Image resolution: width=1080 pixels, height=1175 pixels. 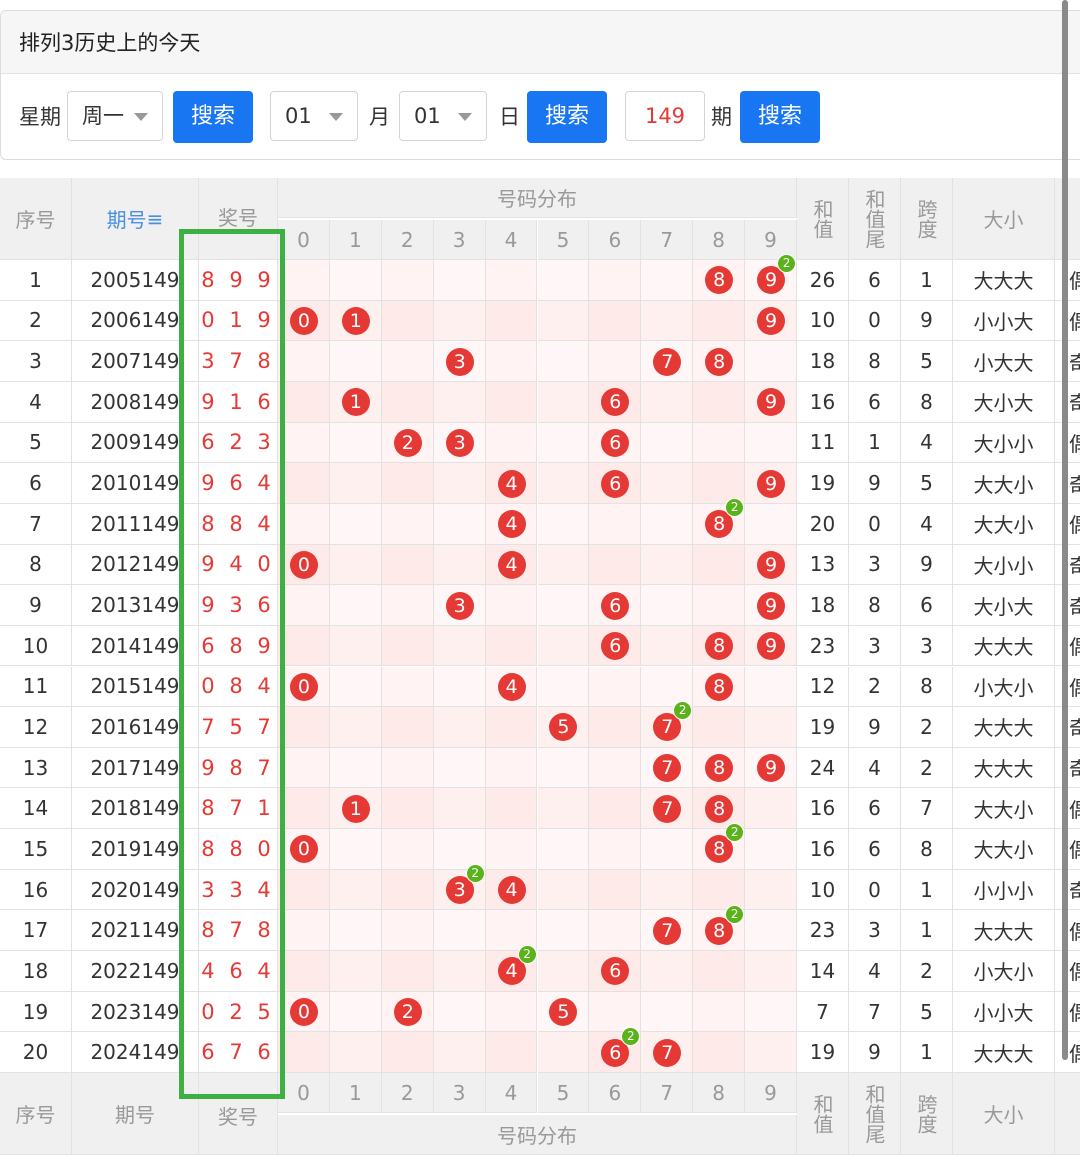 What do you see at coordinates (238, 809) in the screenshot?
I see `row-prize: 8 7 1` at bounding box center [238, 809].